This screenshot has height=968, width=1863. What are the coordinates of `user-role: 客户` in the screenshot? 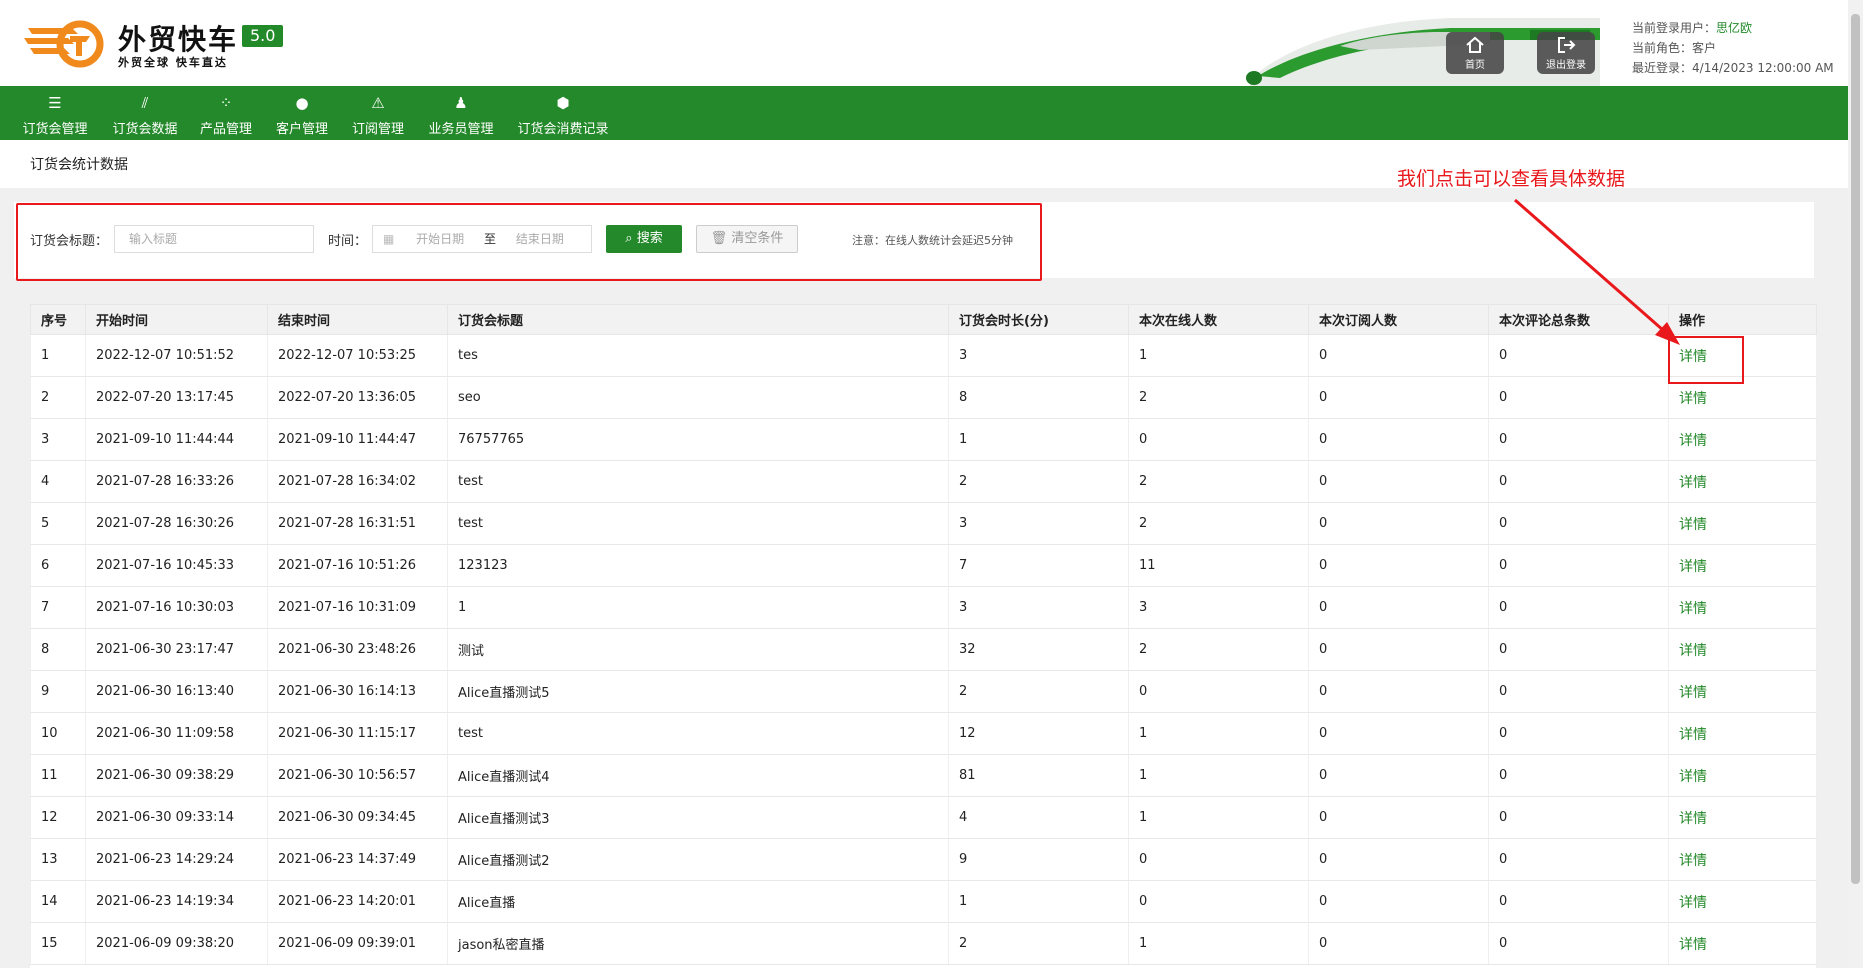 It's located at (1704, 48).